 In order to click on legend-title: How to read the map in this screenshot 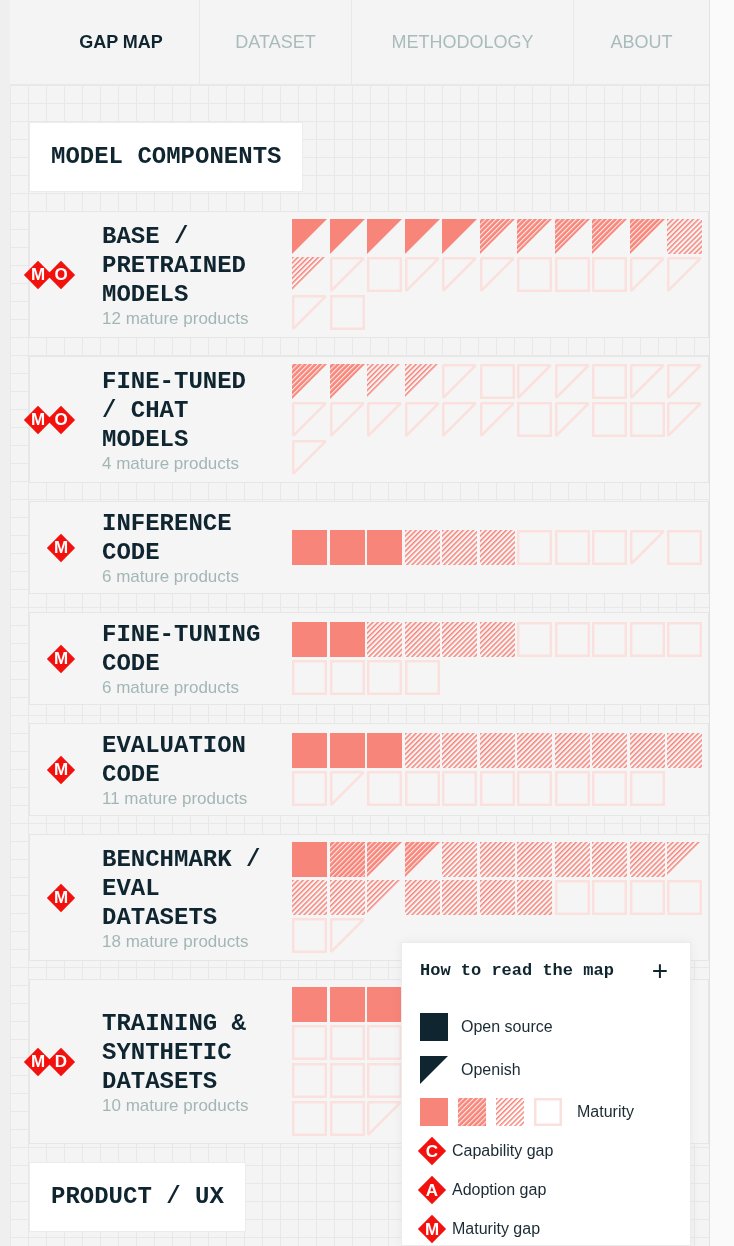, I will do `click(517, 971)`.